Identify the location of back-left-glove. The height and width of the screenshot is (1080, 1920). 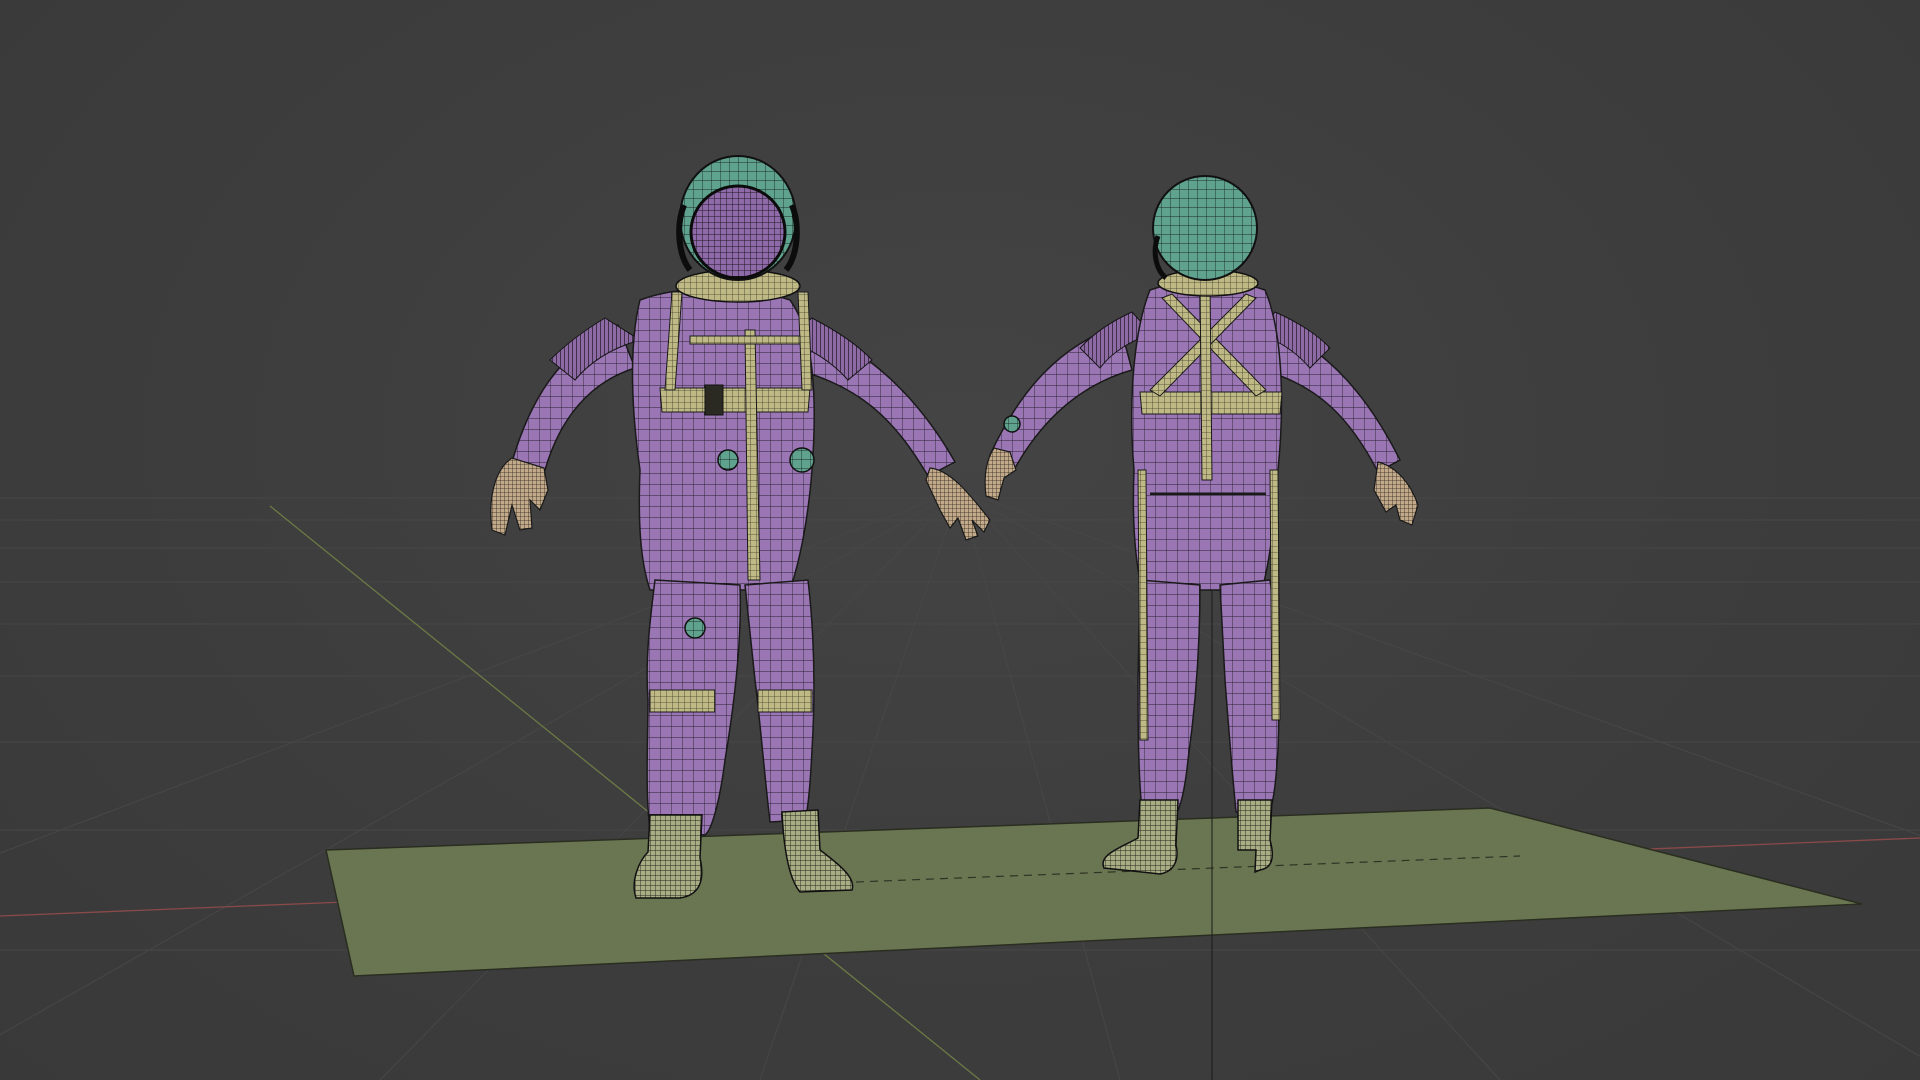
(1000, 474).